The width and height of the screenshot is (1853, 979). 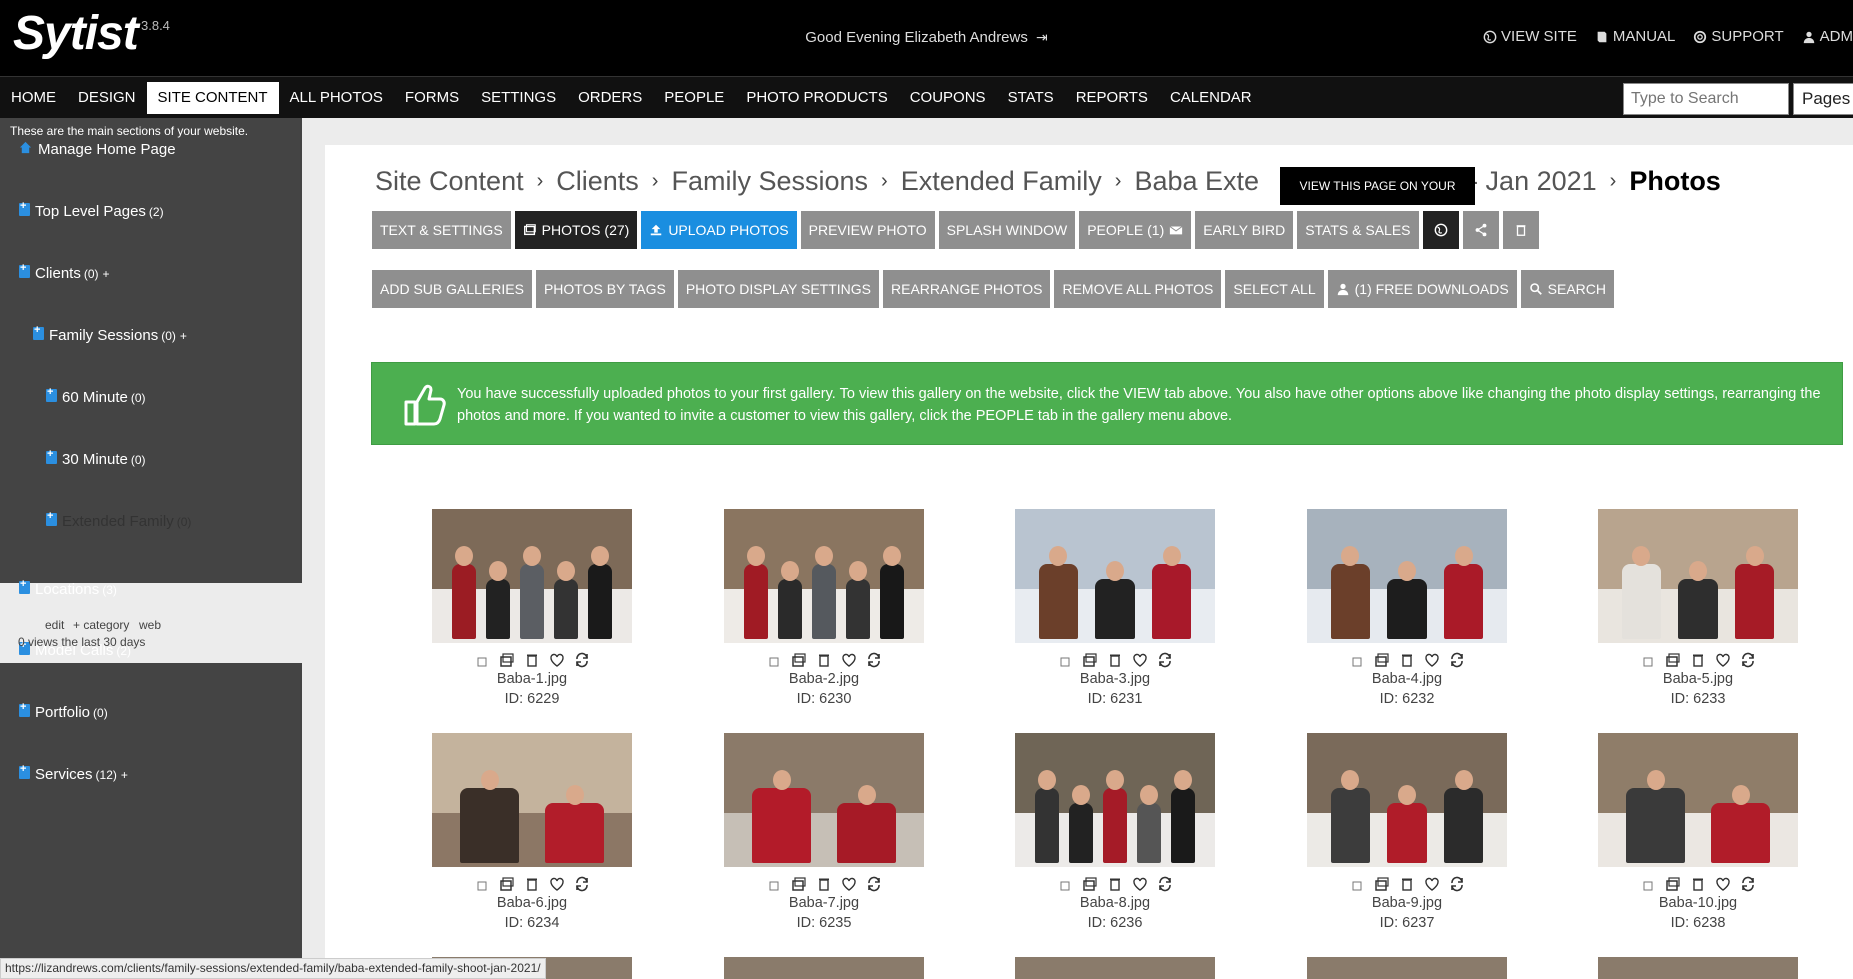 I want to click on manual-link: MANUAL, so click(x=1635, y=36).